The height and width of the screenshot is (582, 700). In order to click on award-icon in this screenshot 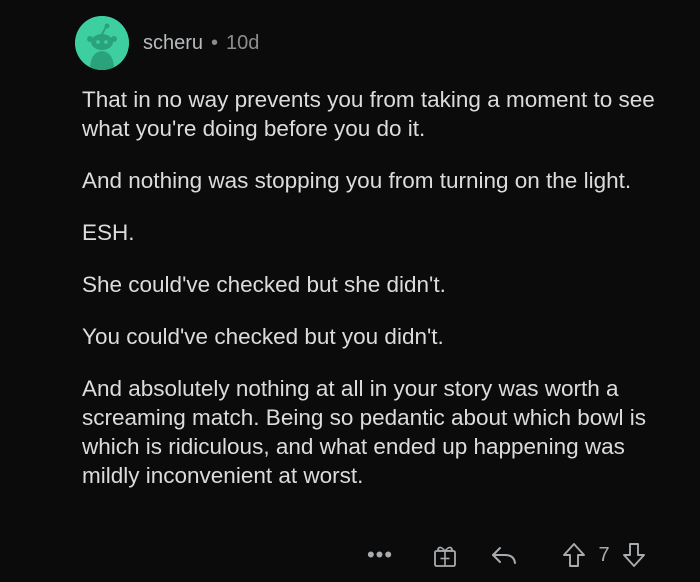, I will do `click(445, 556)`.